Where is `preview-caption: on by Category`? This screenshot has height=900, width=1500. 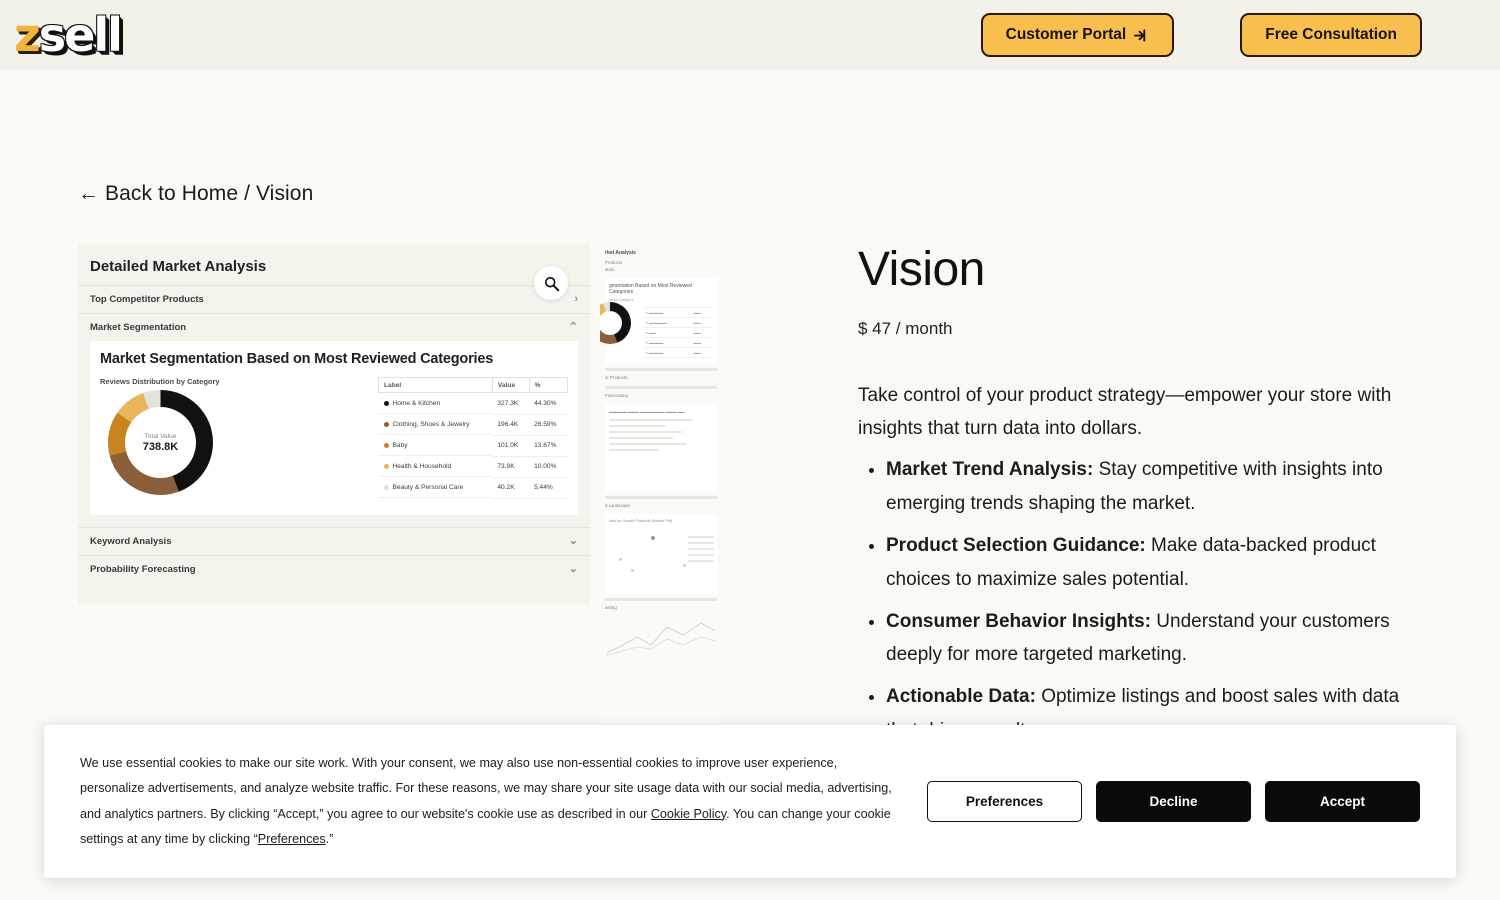 preview-caption: on by Category is located at coordinates (621, 300).